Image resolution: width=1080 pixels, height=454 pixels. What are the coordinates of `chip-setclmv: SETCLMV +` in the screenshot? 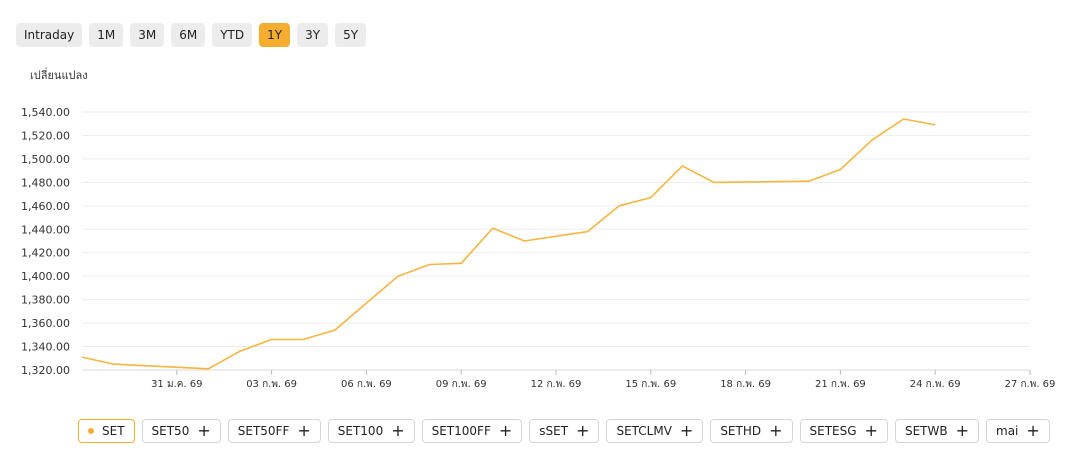 It's located at (655, 431).